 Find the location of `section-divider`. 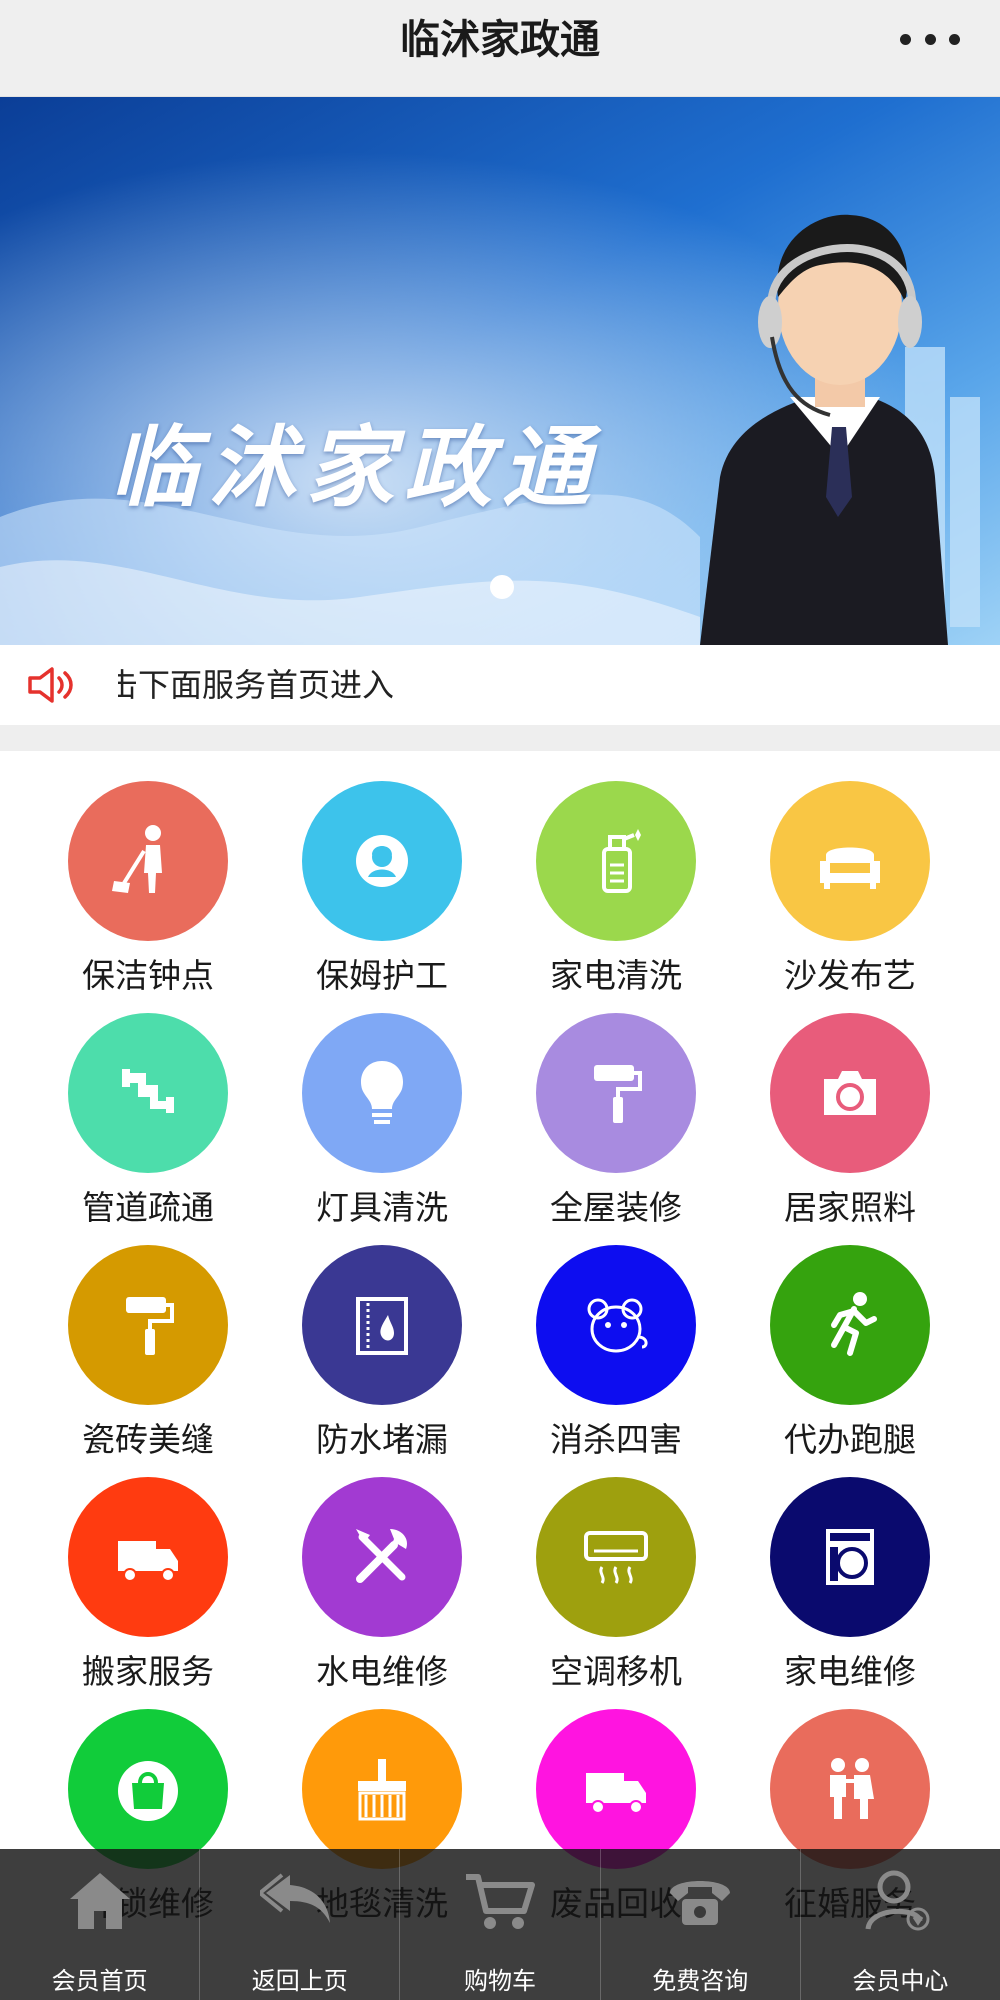

section-divider is located at coordinates (500, 738).